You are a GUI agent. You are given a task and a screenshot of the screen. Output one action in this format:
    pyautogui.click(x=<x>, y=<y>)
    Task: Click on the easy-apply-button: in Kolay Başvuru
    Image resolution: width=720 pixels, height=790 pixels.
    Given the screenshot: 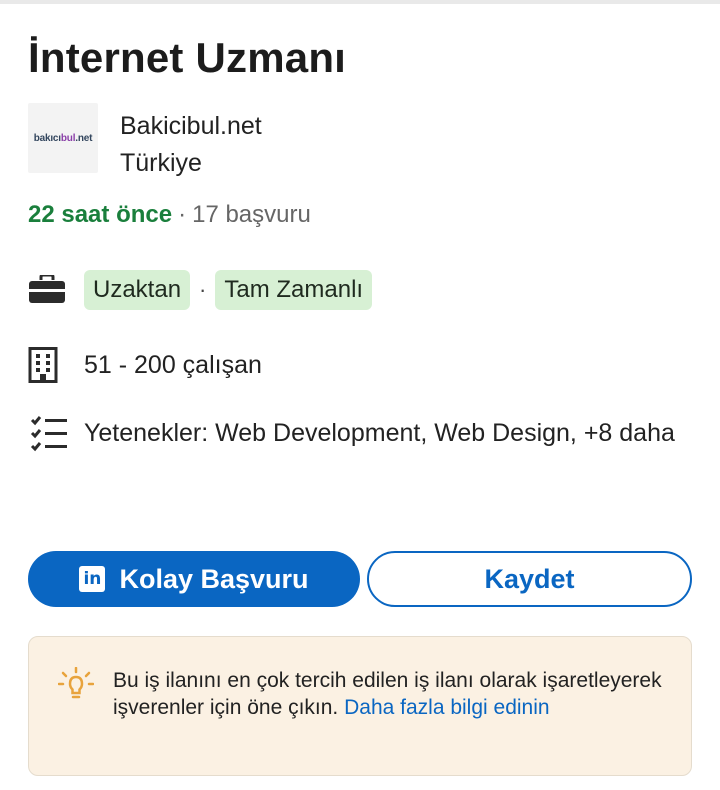 What is the action you would take?
    pyautogui.click(x=194, y=579)
    